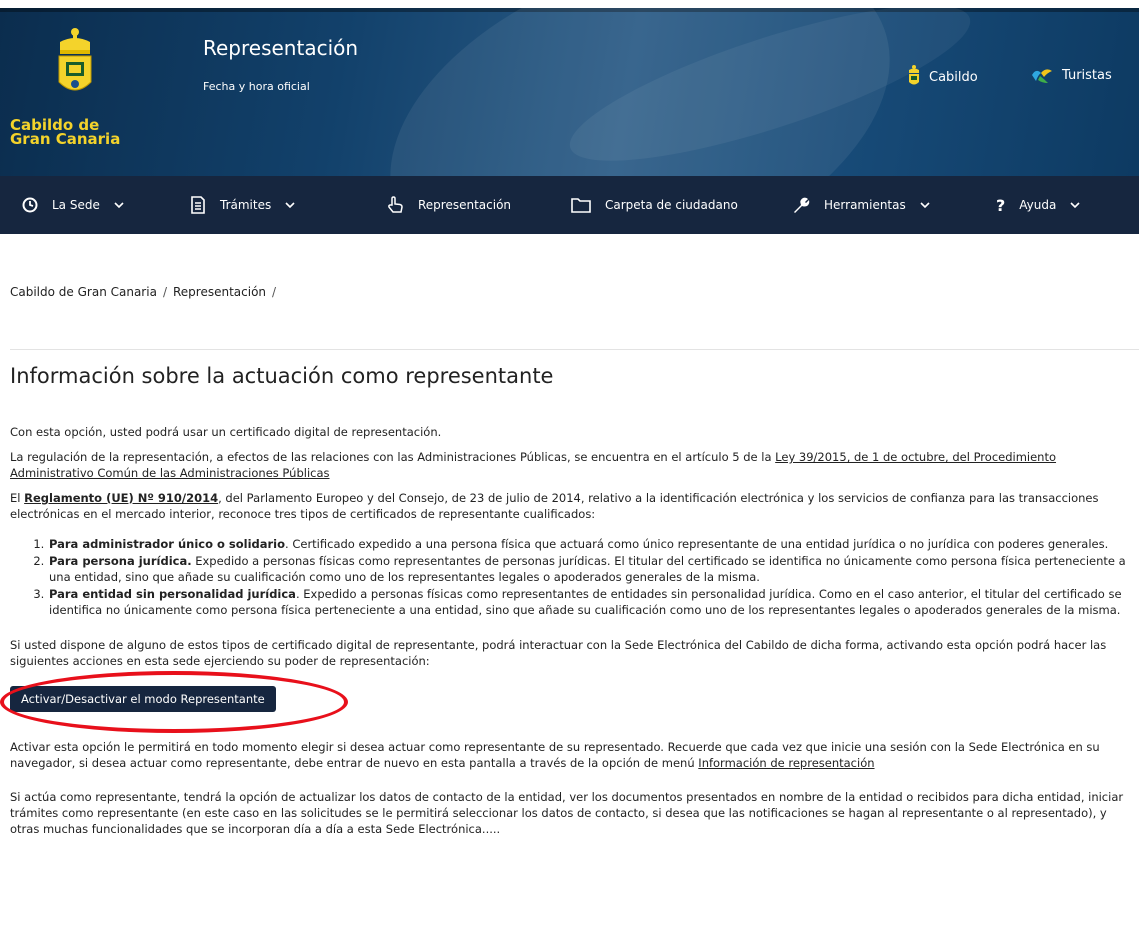 The image size is (1139, 939). I want to click on clock-icon, so click(30, 205).